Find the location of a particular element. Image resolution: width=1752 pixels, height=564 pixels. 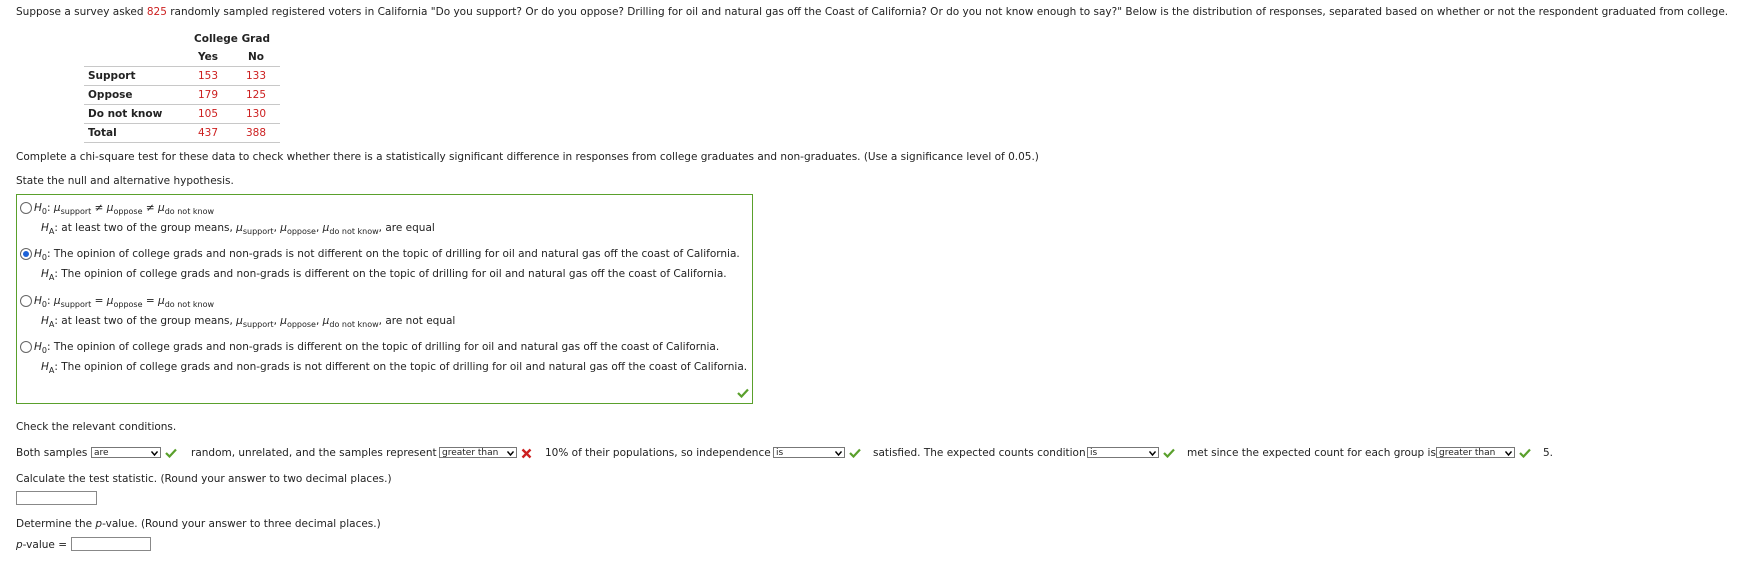

hypothesis-option-3-radio is located at coordinates (26, 301).